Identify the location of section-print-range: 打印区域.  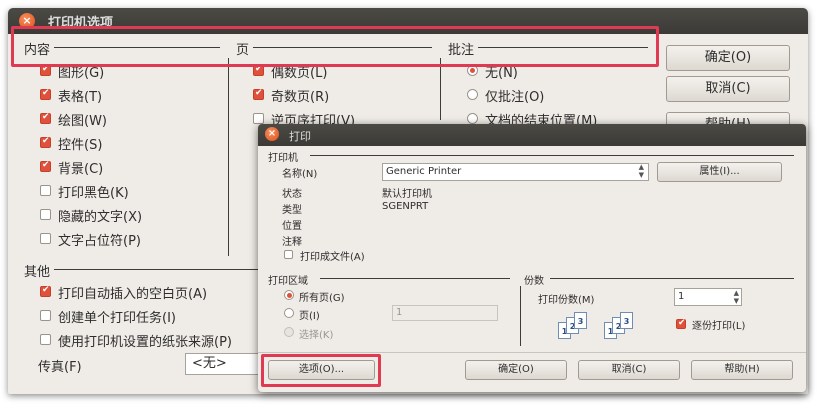
(289, 279).